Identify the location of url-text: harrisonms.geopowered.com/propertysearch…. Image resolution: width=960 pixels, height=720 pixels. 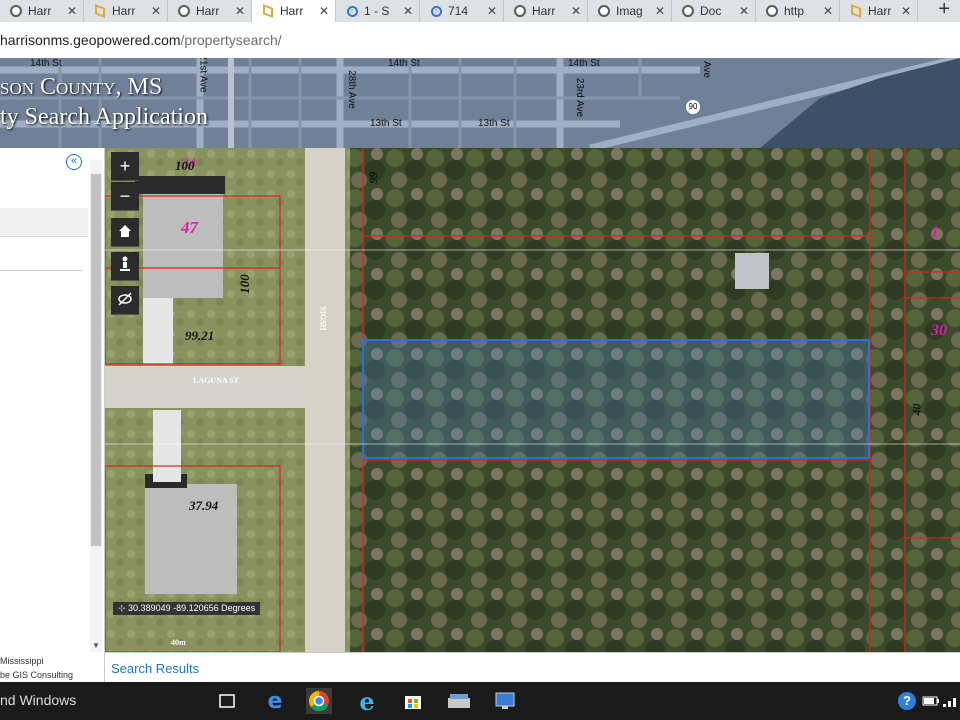
(141, 40).